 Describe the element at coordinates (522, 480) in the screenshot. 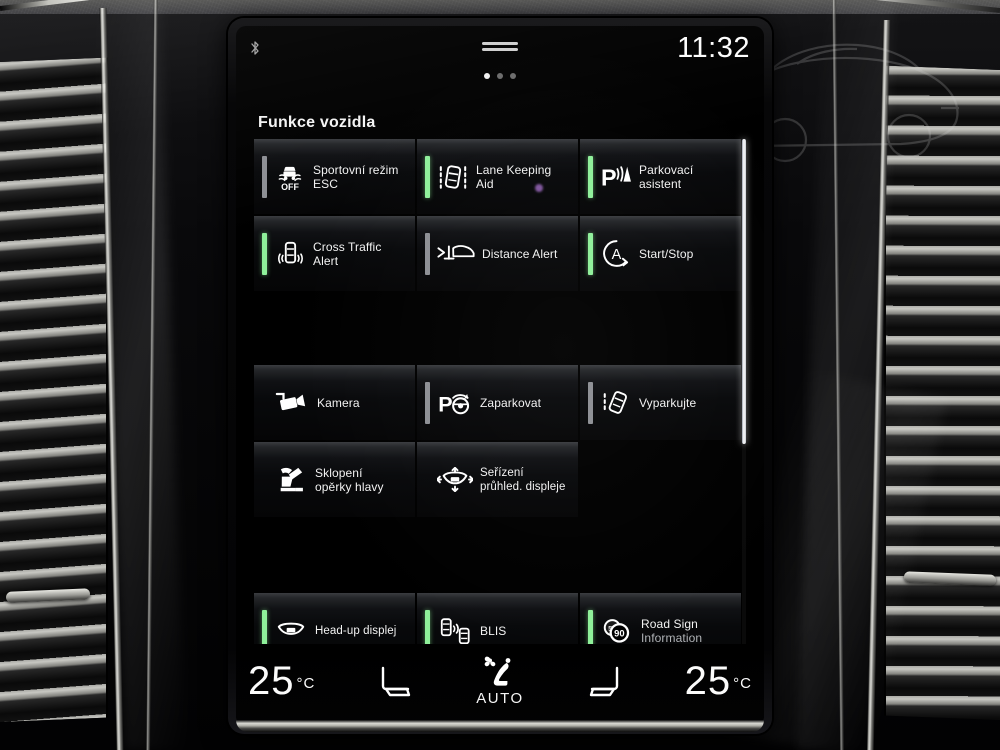

I see `tile-label: Seřízení průhled. displeje` at that location.